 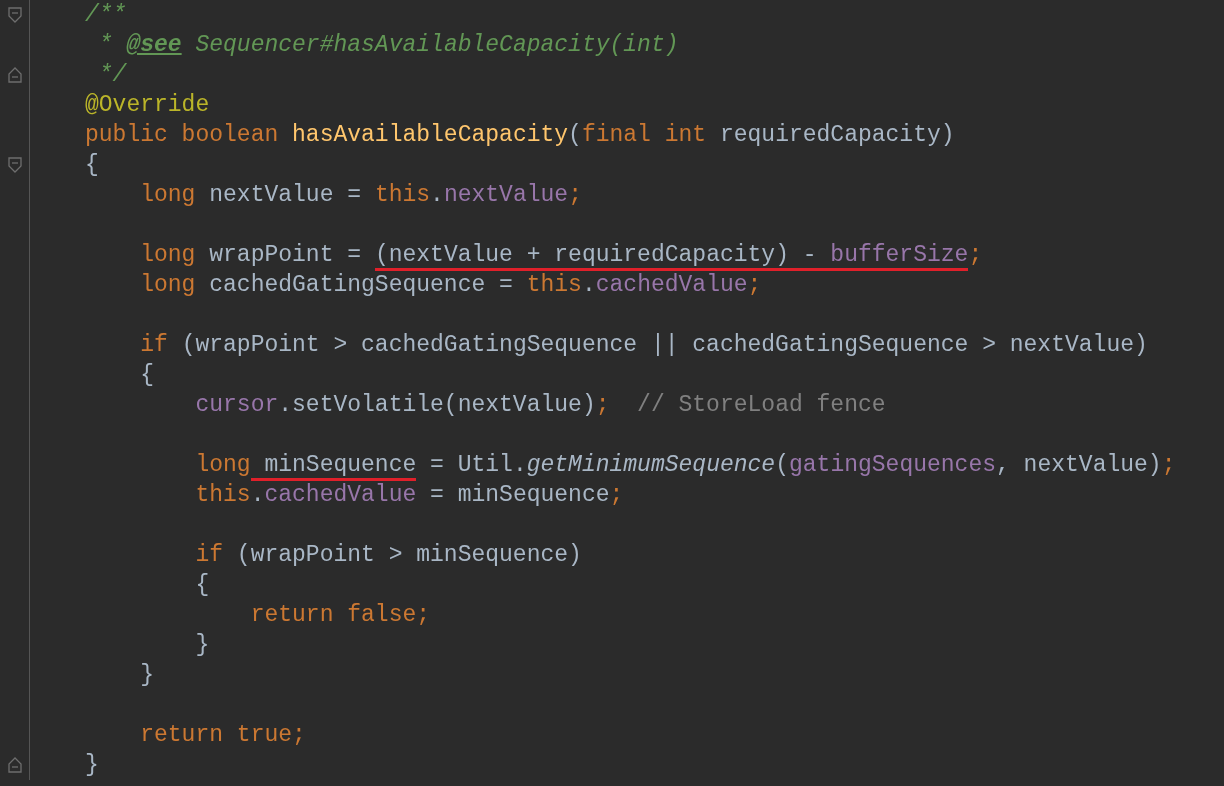 I want to click on code-line: @Override, so click(x=147, y=105).